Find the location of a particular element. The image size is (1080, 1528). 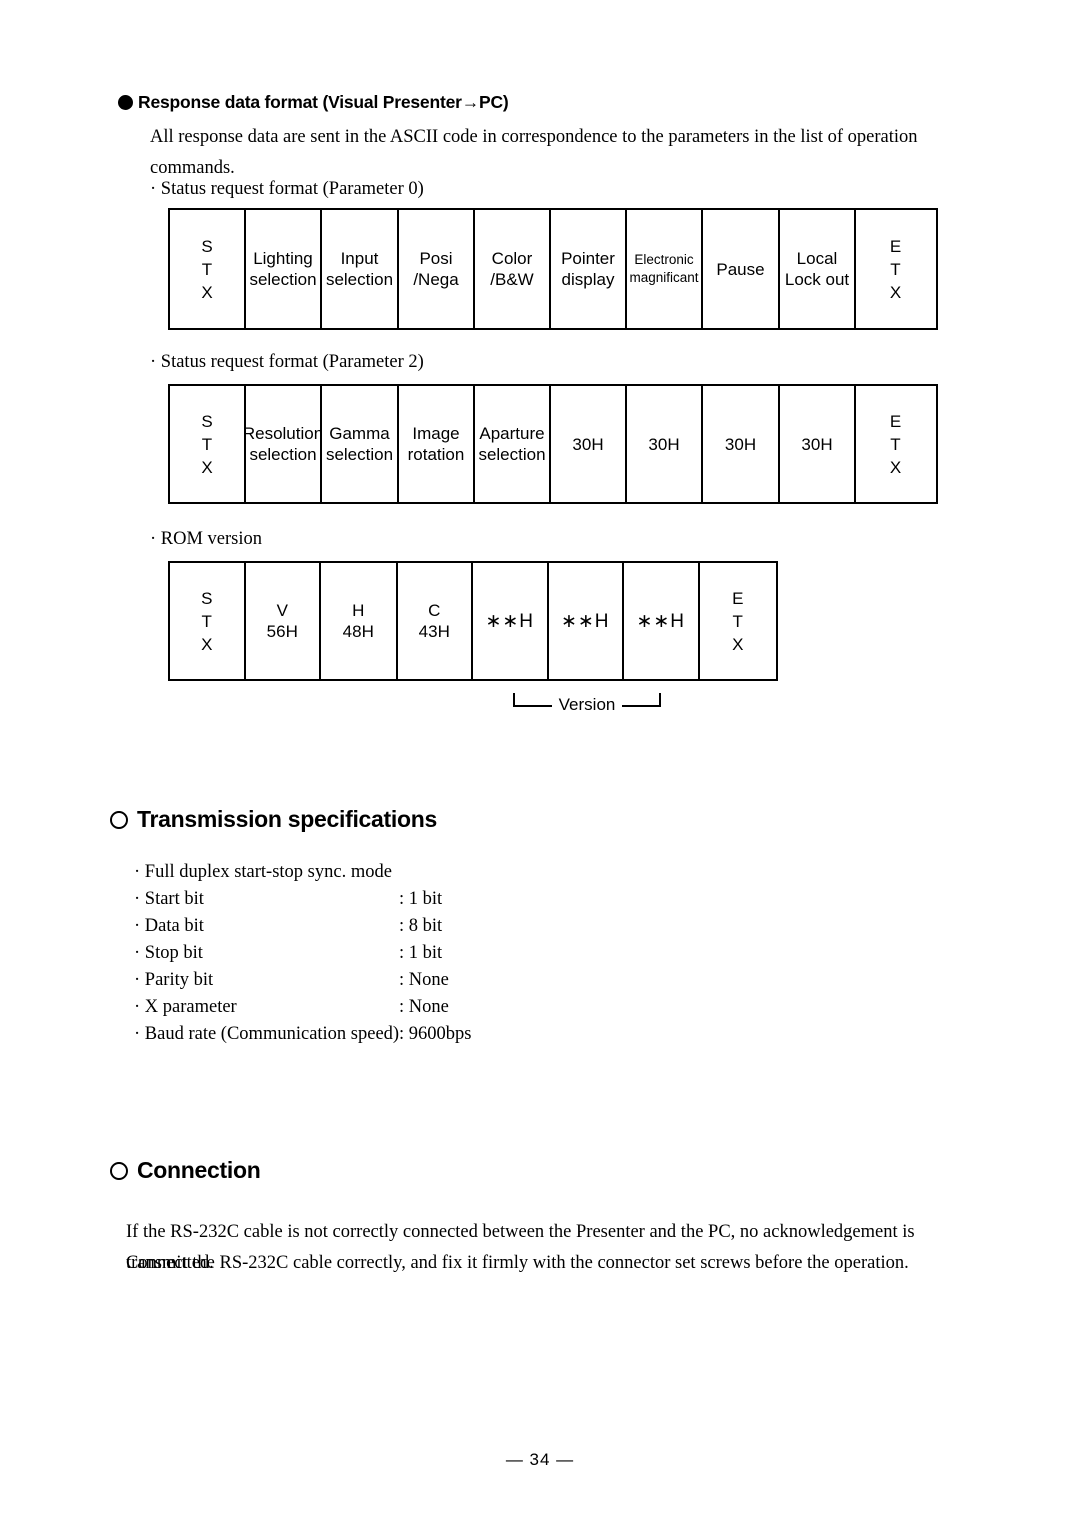

frame-cell-version-byte-1: ∗∗H is located at coordinates (511, 621).